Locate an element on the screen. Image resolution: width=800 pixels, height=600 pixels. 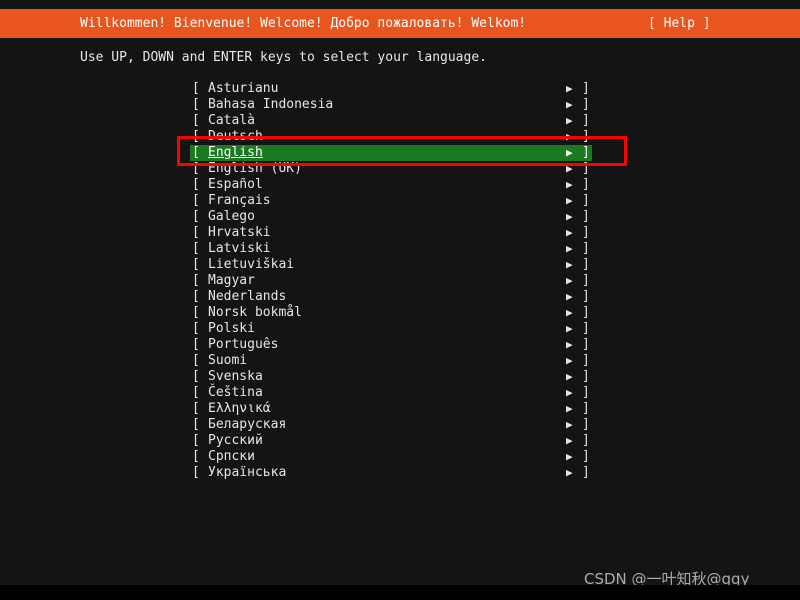
language-option: [Français ▶] is located at coordinates (400, 201).